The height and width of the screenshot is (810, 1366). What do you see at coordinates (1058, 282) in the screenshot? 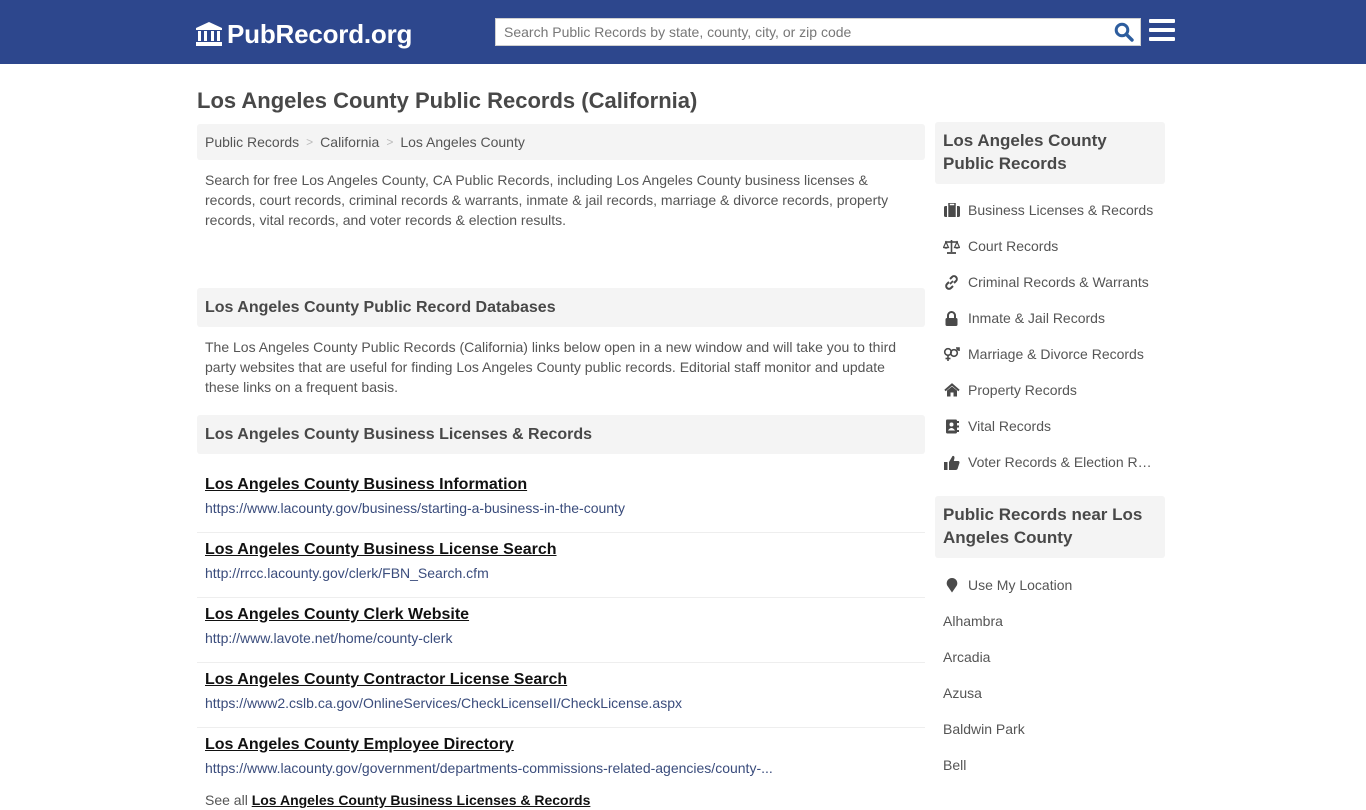
I see `sidebar-item-label: Criminal Records & Warrants` at bounding box center [1058, 282].